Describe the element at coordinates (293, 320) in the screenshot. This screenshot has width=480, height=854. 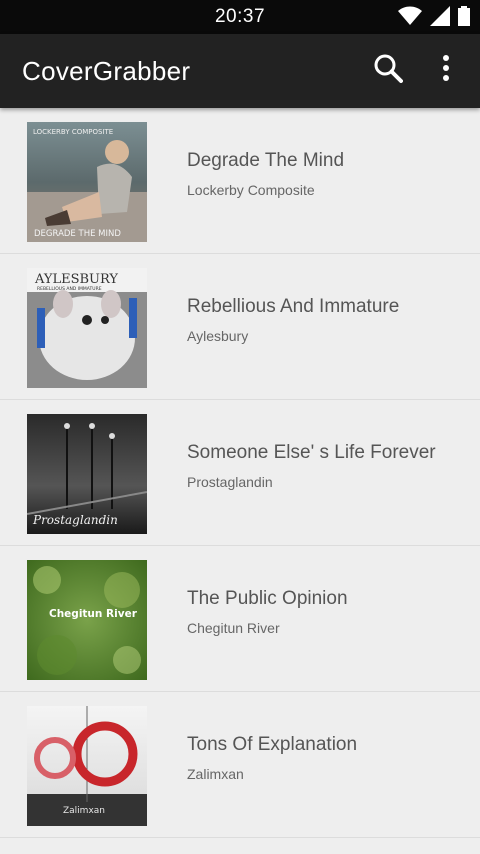
I see `album-meta: Rebellious And Immature Aylesbury` at that location.